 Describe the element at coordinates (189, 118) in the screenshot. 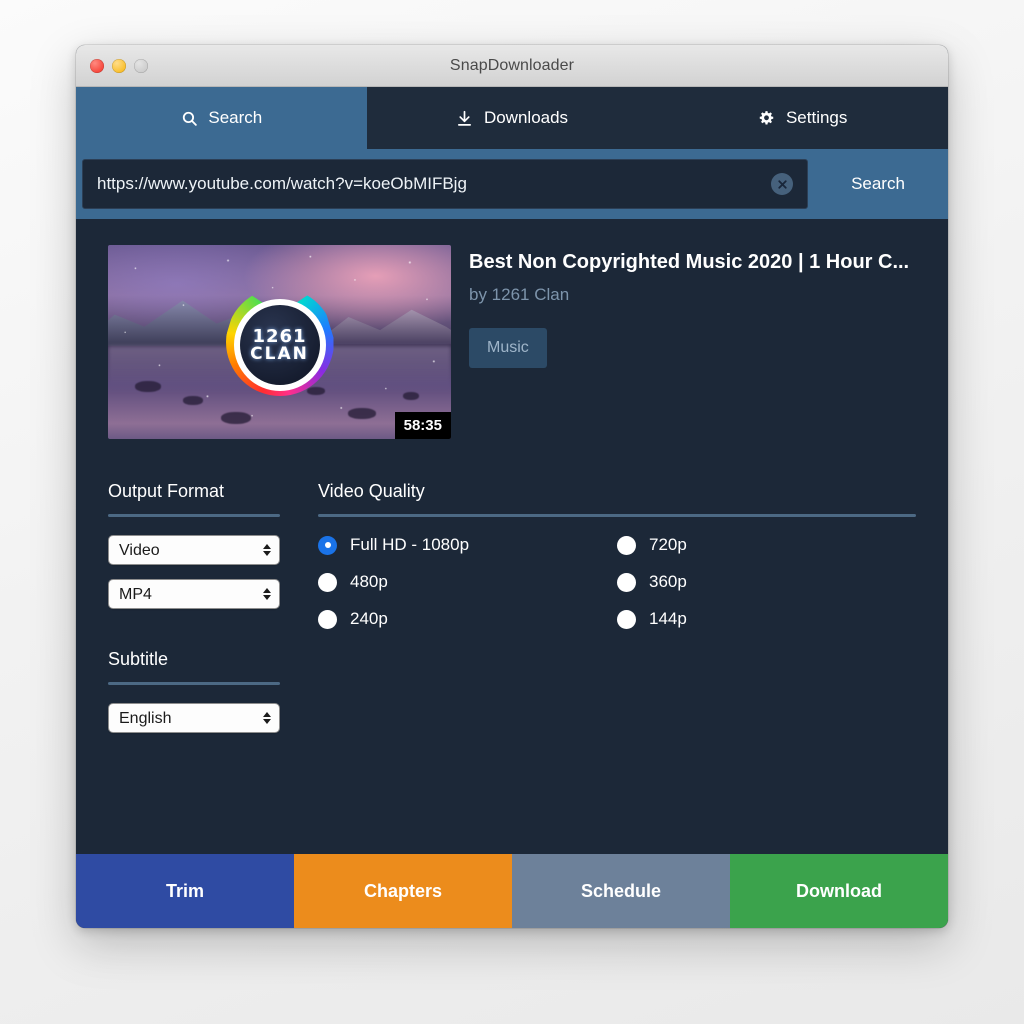

I see `search-icon` at that location.